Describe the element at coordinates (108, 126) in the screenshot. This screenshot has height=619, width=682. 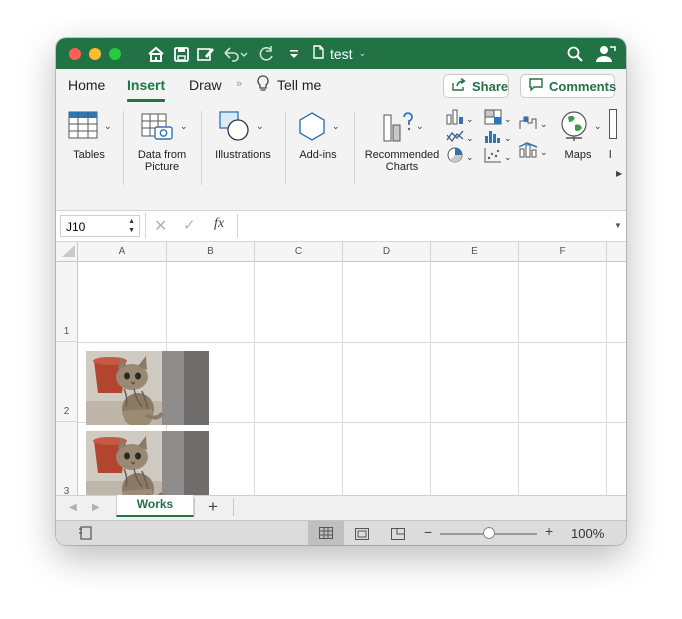
I see `tables-chevron-icon: ⌄` at that location.